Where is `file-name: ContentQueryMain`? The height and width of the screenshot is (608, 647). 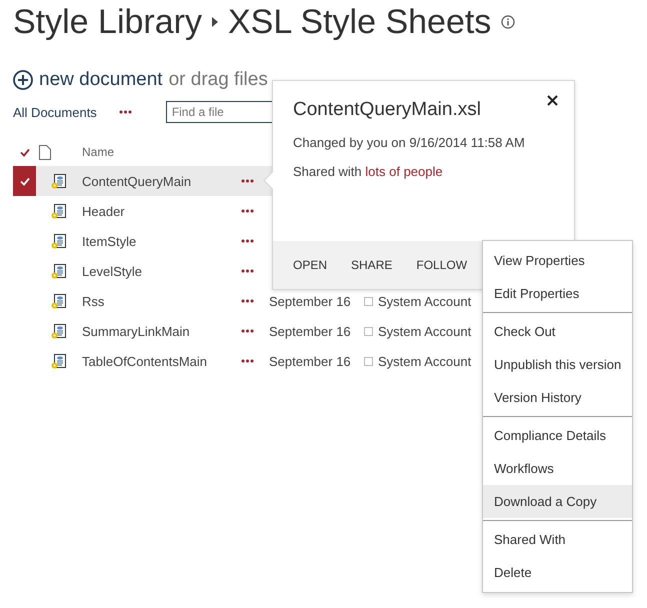
file-name: ContentQueryMain is located at coordinates (160, 181).